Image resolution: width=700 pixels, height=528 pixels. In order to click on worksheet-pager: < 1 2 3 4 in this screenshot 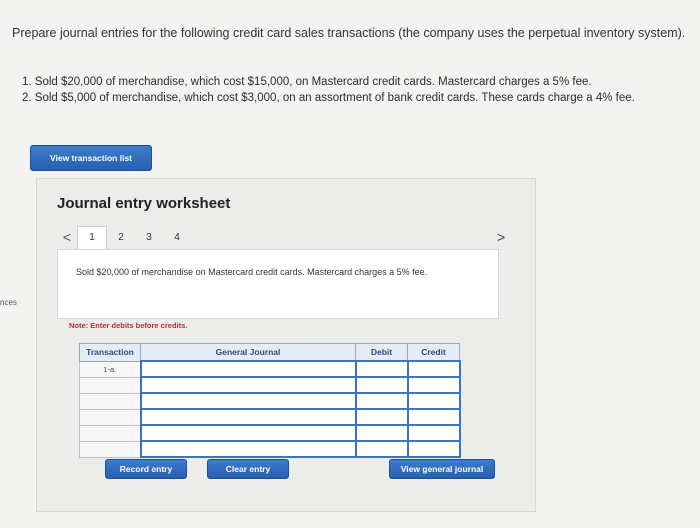, I will do `click(124, 237)`.